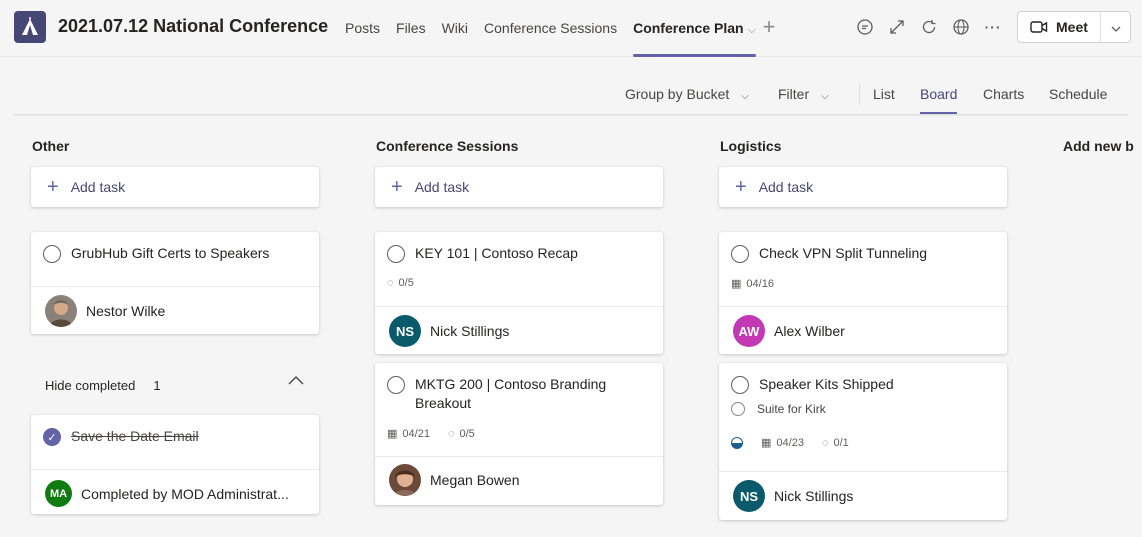  I want to click on view-list: List, so click(884, 94).